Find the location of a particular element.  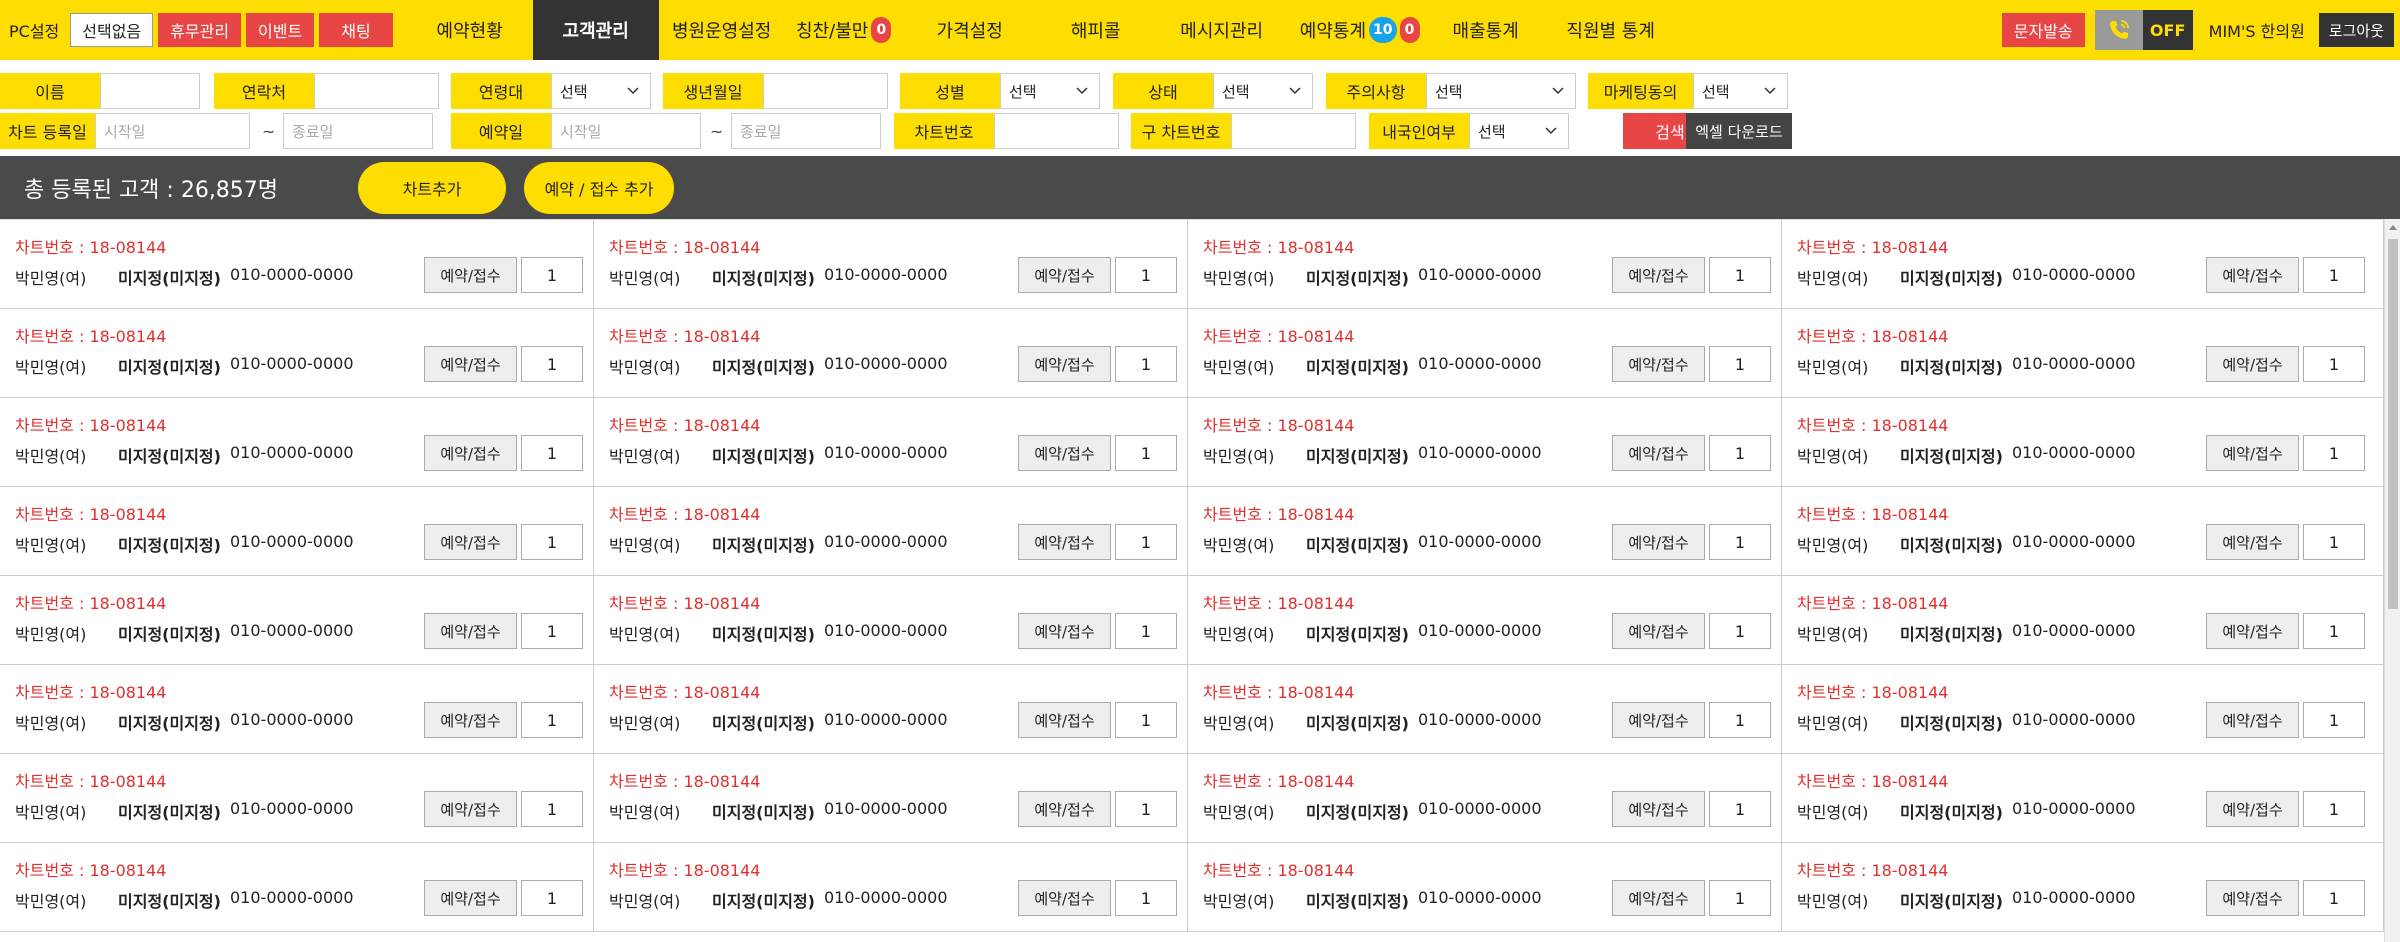

nav-item: 해피콜 is located at coordinates (1096, 30).